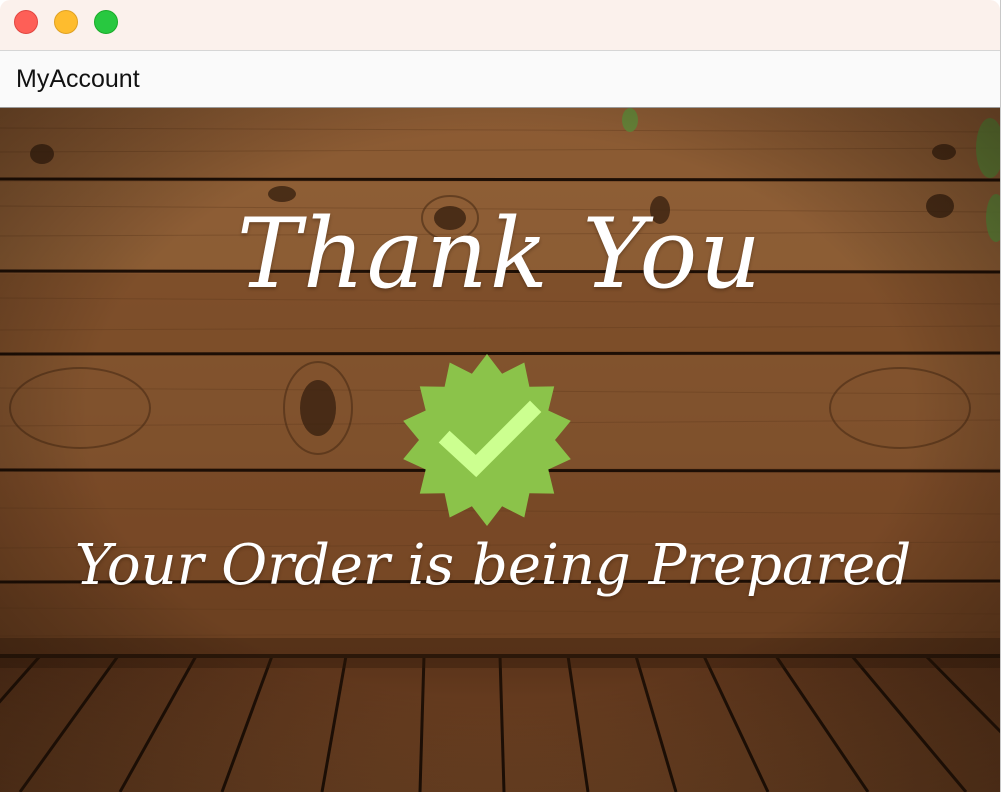 The width and height of the screenshot is (1002, 792). I want to click on order-status-message: Your Order is being Prepared, so click(493, 565).